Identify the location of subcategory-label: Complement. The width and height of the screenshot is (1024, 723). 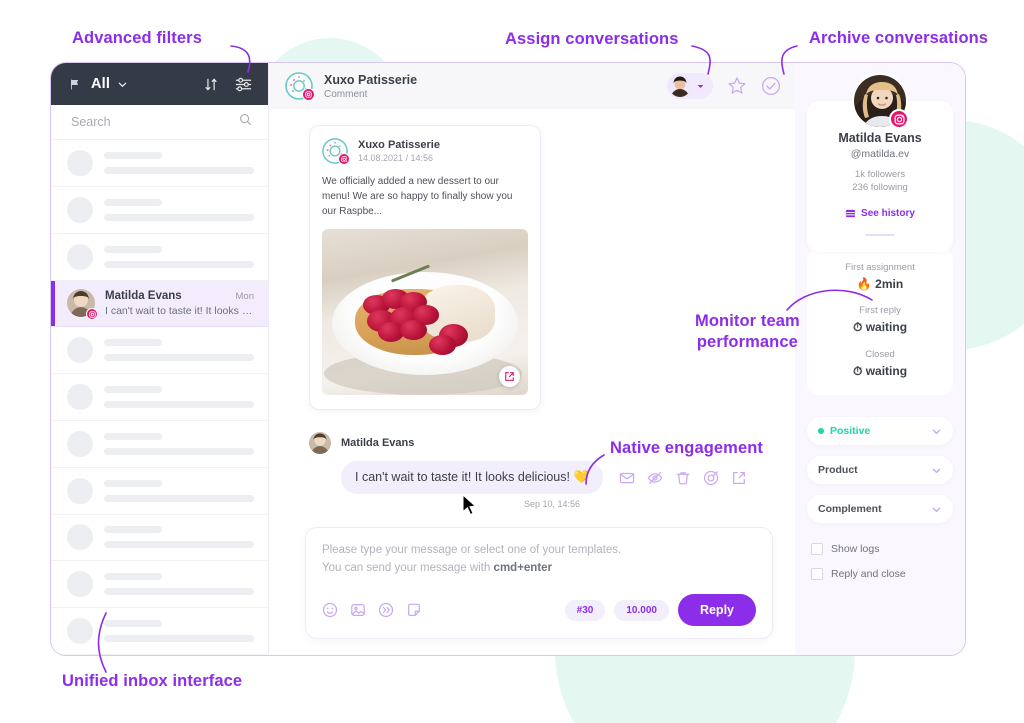
(850, 509).